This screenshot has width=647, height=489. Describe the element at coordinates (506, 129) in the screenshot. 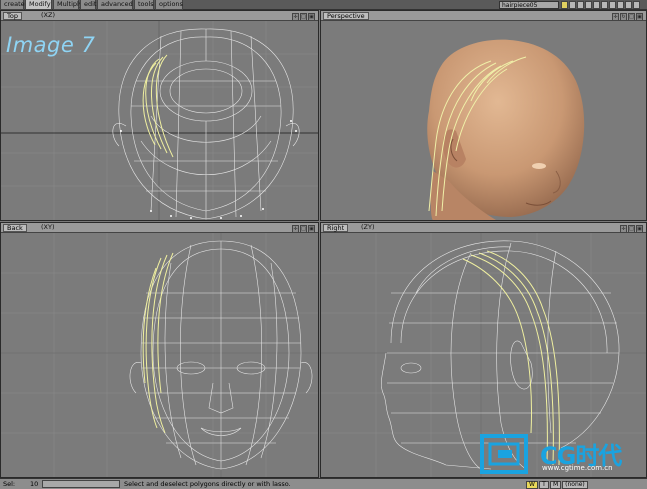

I see `shaded-head-render` at that location.